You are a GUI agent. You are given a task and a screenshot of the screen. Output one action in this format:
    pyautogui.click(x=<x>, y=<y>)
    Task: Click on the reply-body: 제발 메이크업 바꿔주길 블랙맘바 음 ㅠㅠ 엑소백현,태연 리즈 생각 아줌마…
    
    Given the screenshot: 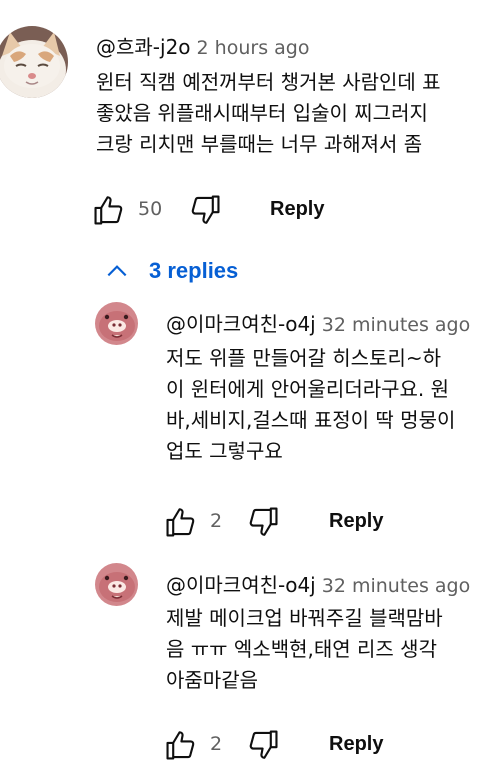 What is the action you would take?
    pyautogui.click(x=304, y=649)
    